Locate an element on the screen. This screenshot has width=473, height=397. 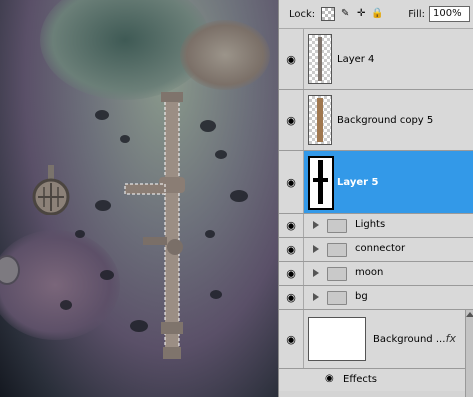
layer-row-layer-4: ◉ Layer 4 is located at coordinates (376, 59).